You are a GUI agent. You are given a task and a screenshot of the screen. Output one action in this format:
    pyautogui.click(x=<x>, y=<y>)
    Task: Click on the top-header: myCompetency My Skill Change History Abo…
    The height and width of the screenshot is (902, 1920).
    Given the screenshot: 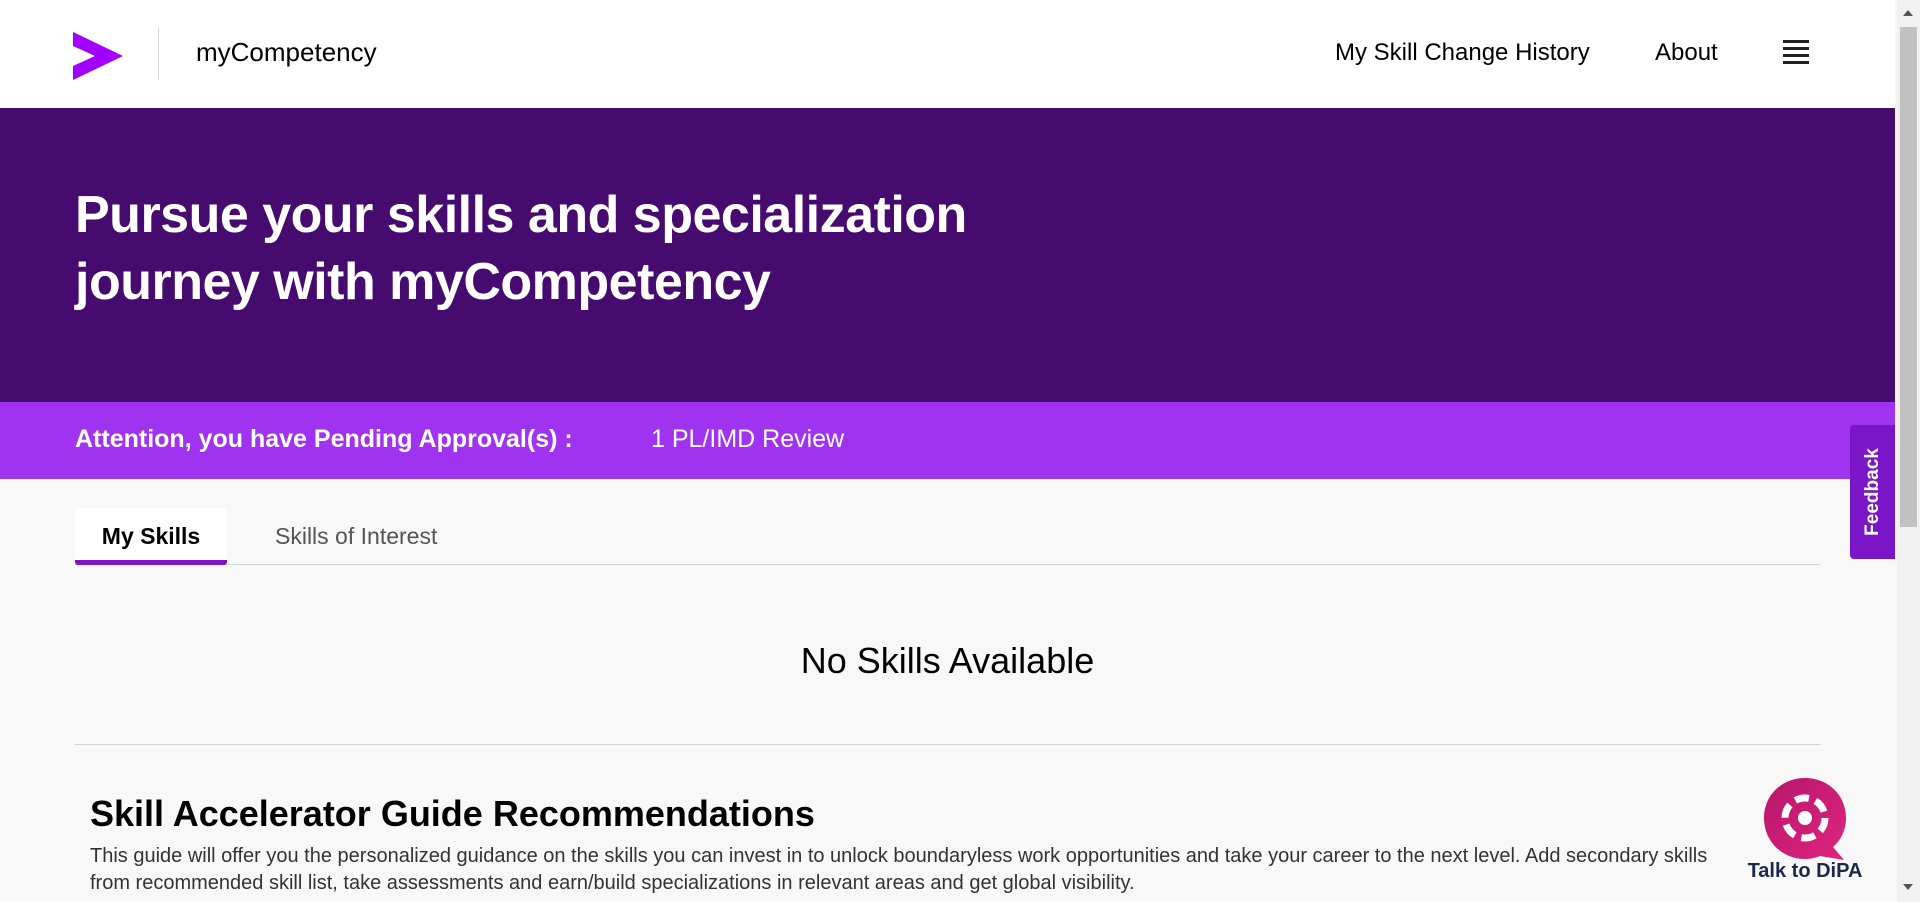 What is the action you would take?
    pyautogui.click(x=947, y=54)
    